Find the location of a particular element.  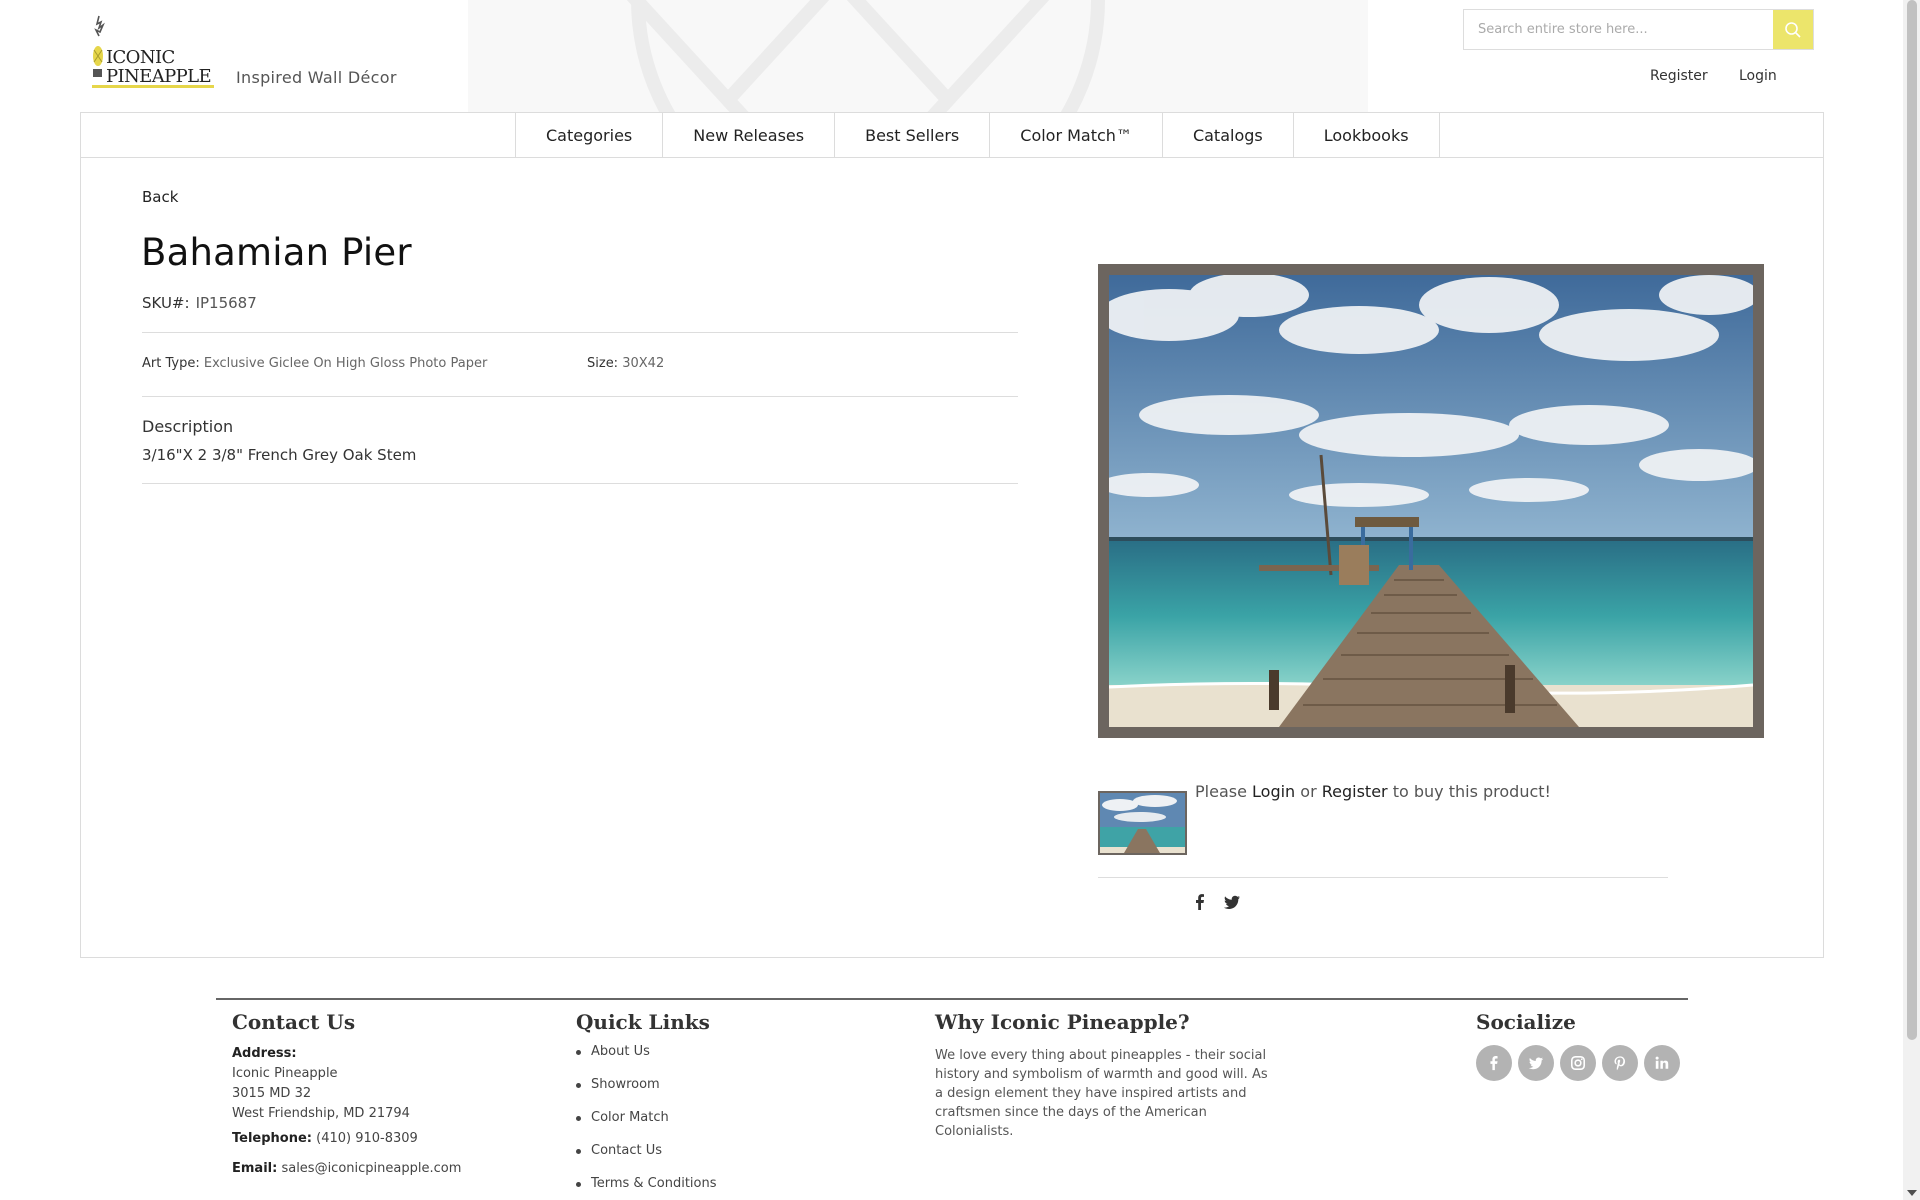

page-scrollbar is located at coordinates (1911, 600).